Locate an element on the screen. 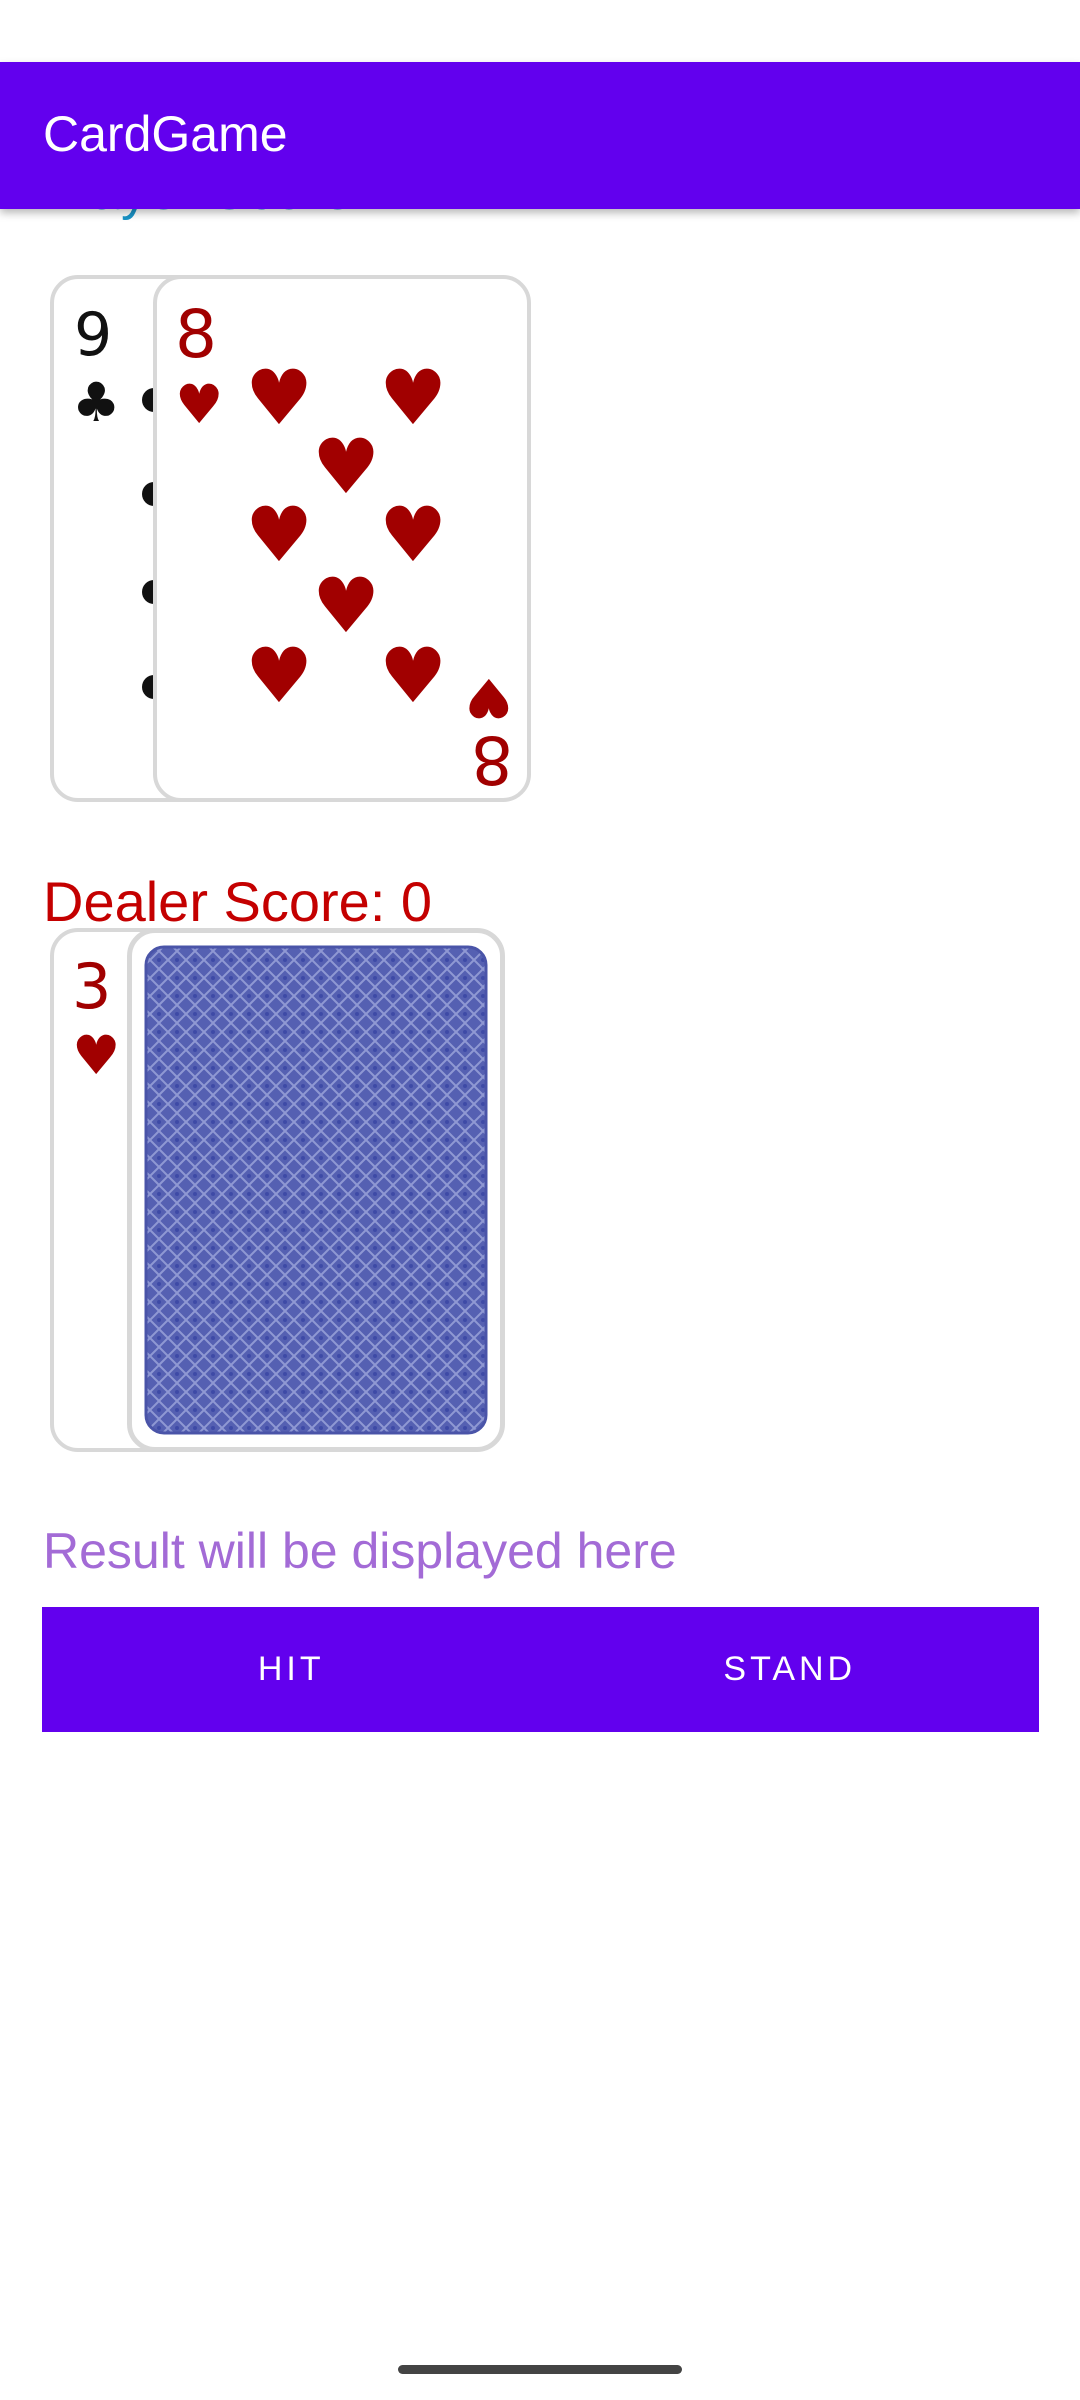  card-rank: 3 is located at coordinates (91, 986).